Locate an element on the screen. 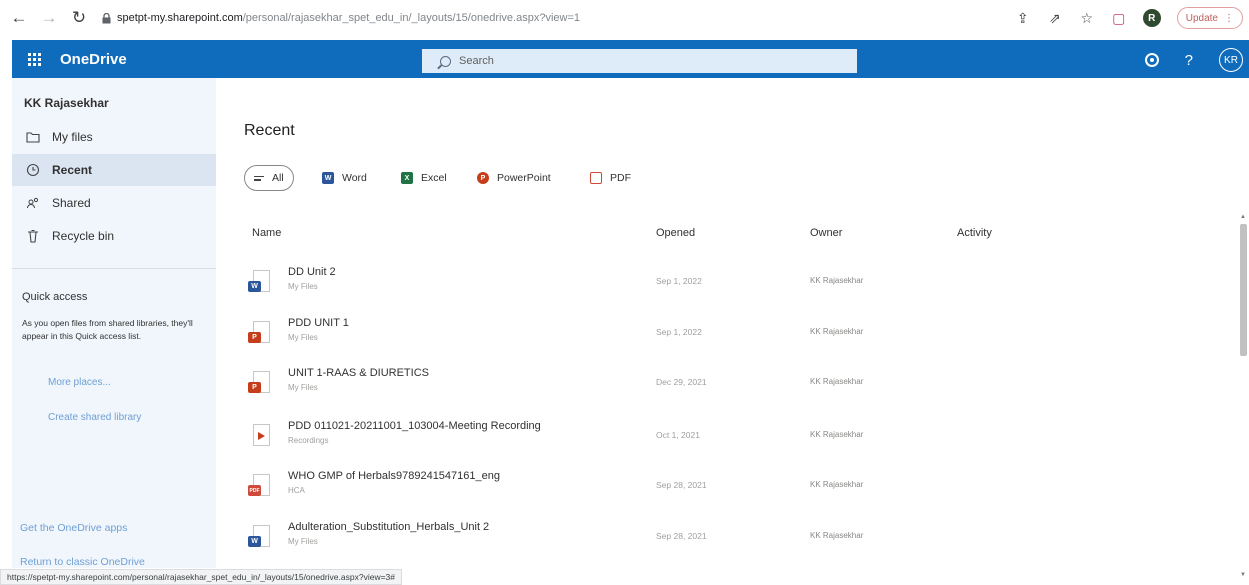  filter-label: Excel is located at coordinates (434, 178).